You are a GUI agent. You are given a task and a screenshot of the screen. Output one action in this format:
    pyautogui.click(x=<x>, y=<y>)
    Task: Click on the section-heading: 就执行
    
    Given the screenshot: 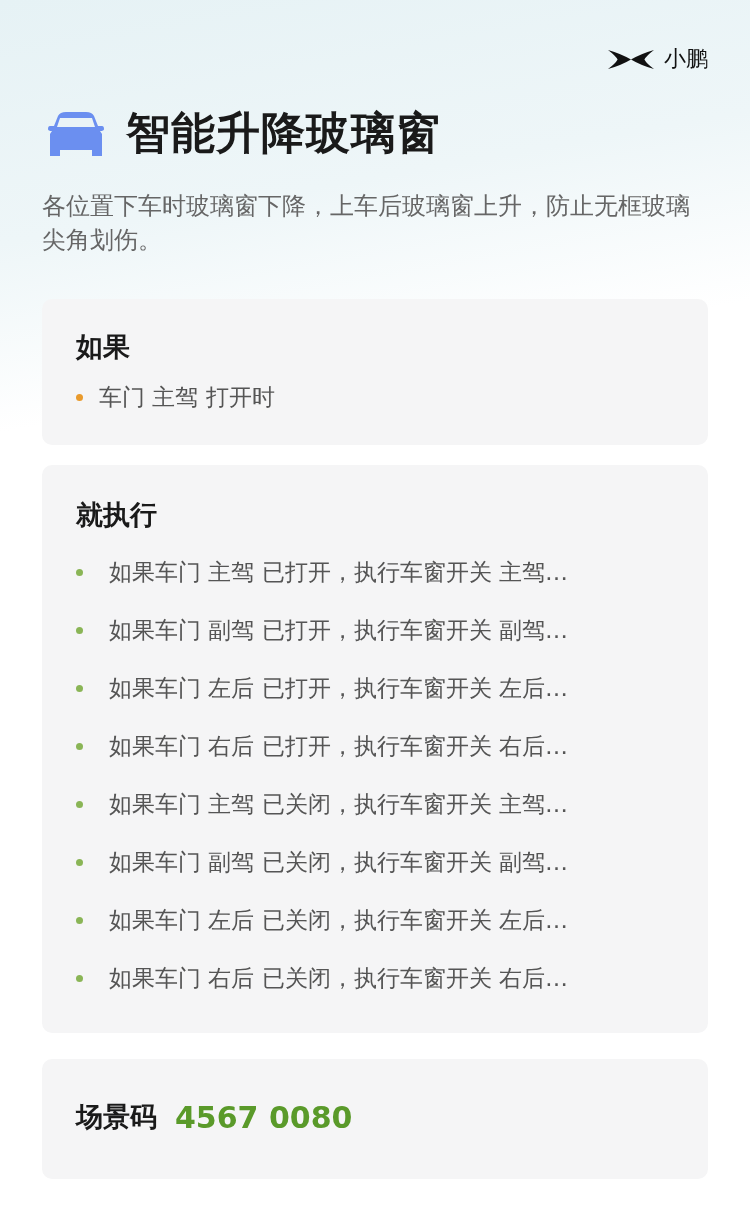 What is the action you would take?
    pyautogui.click(x=117, y=515)
    